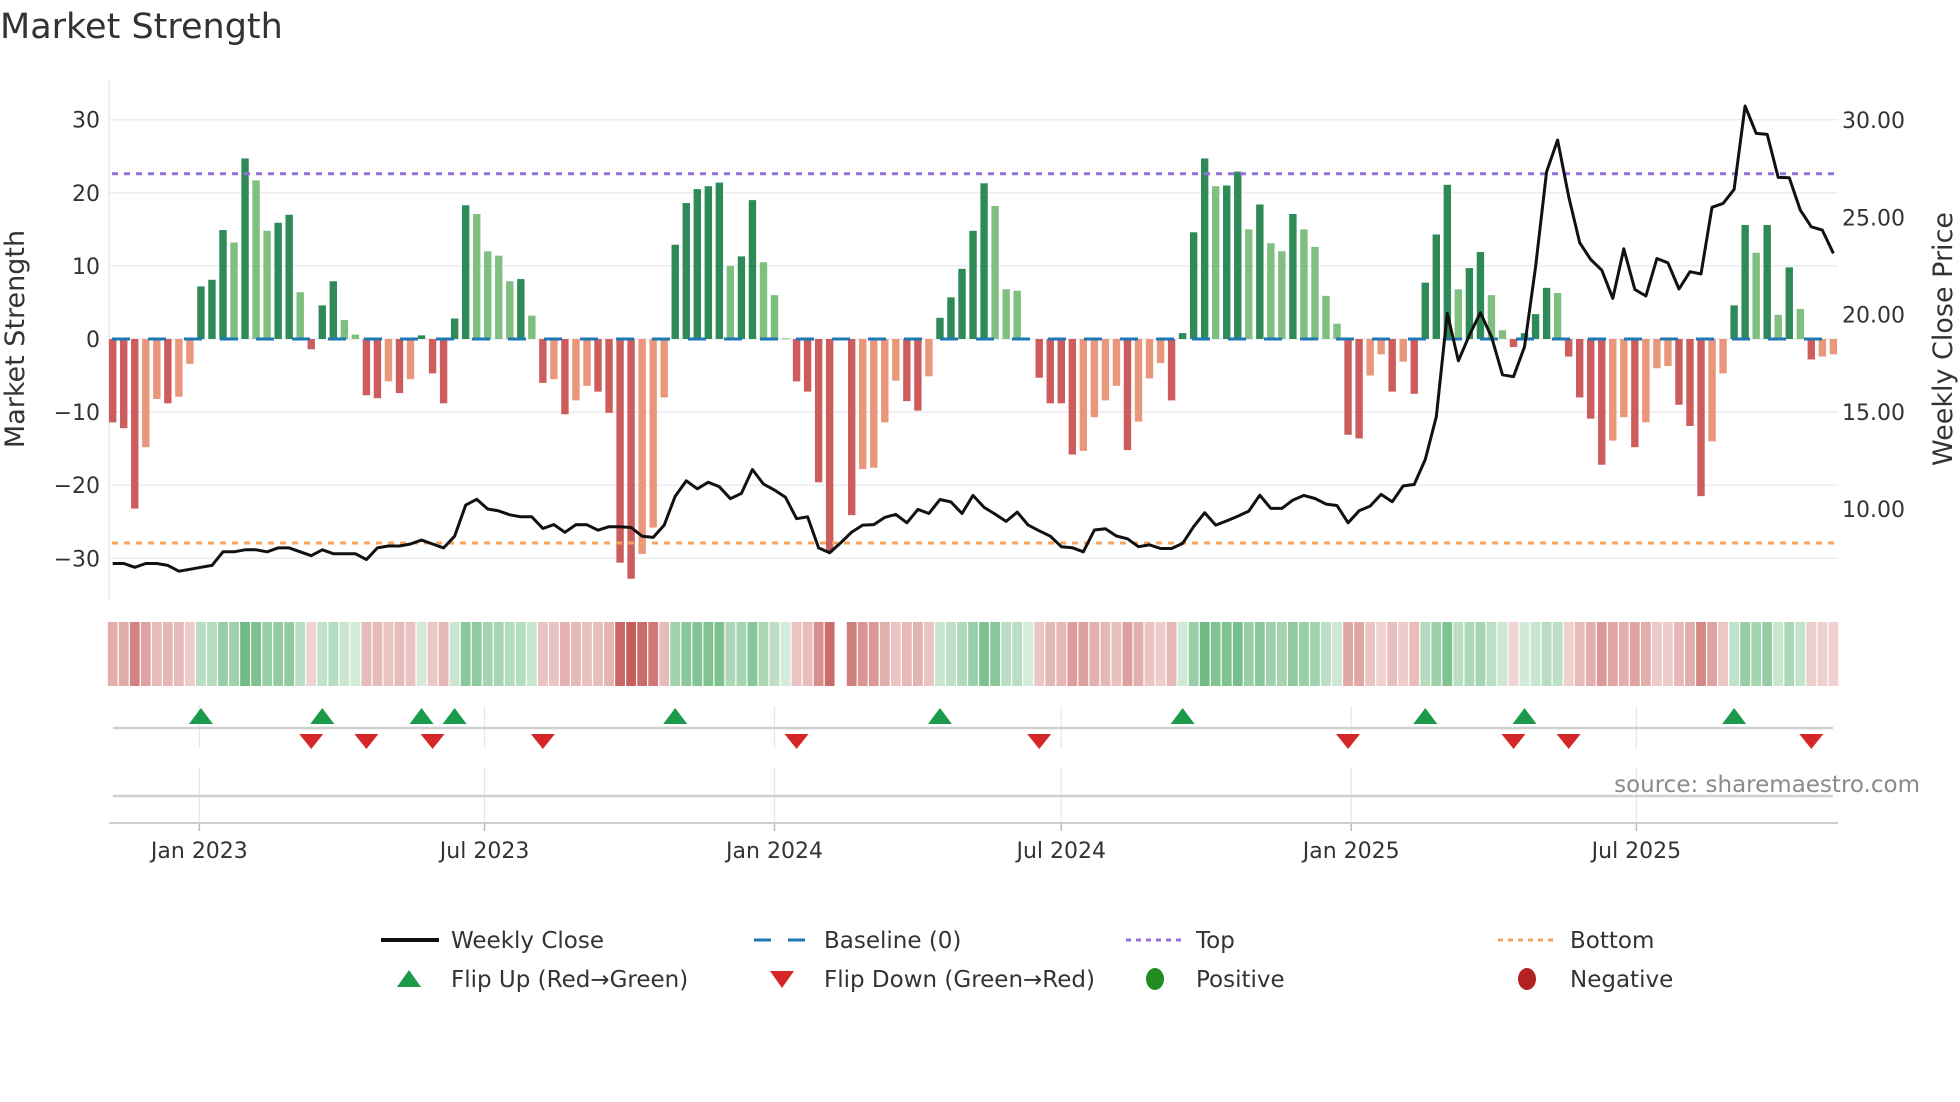  Describe the element at coordinates (973, 654) in the screenshot. I see `strength-heat-strip` at that location.